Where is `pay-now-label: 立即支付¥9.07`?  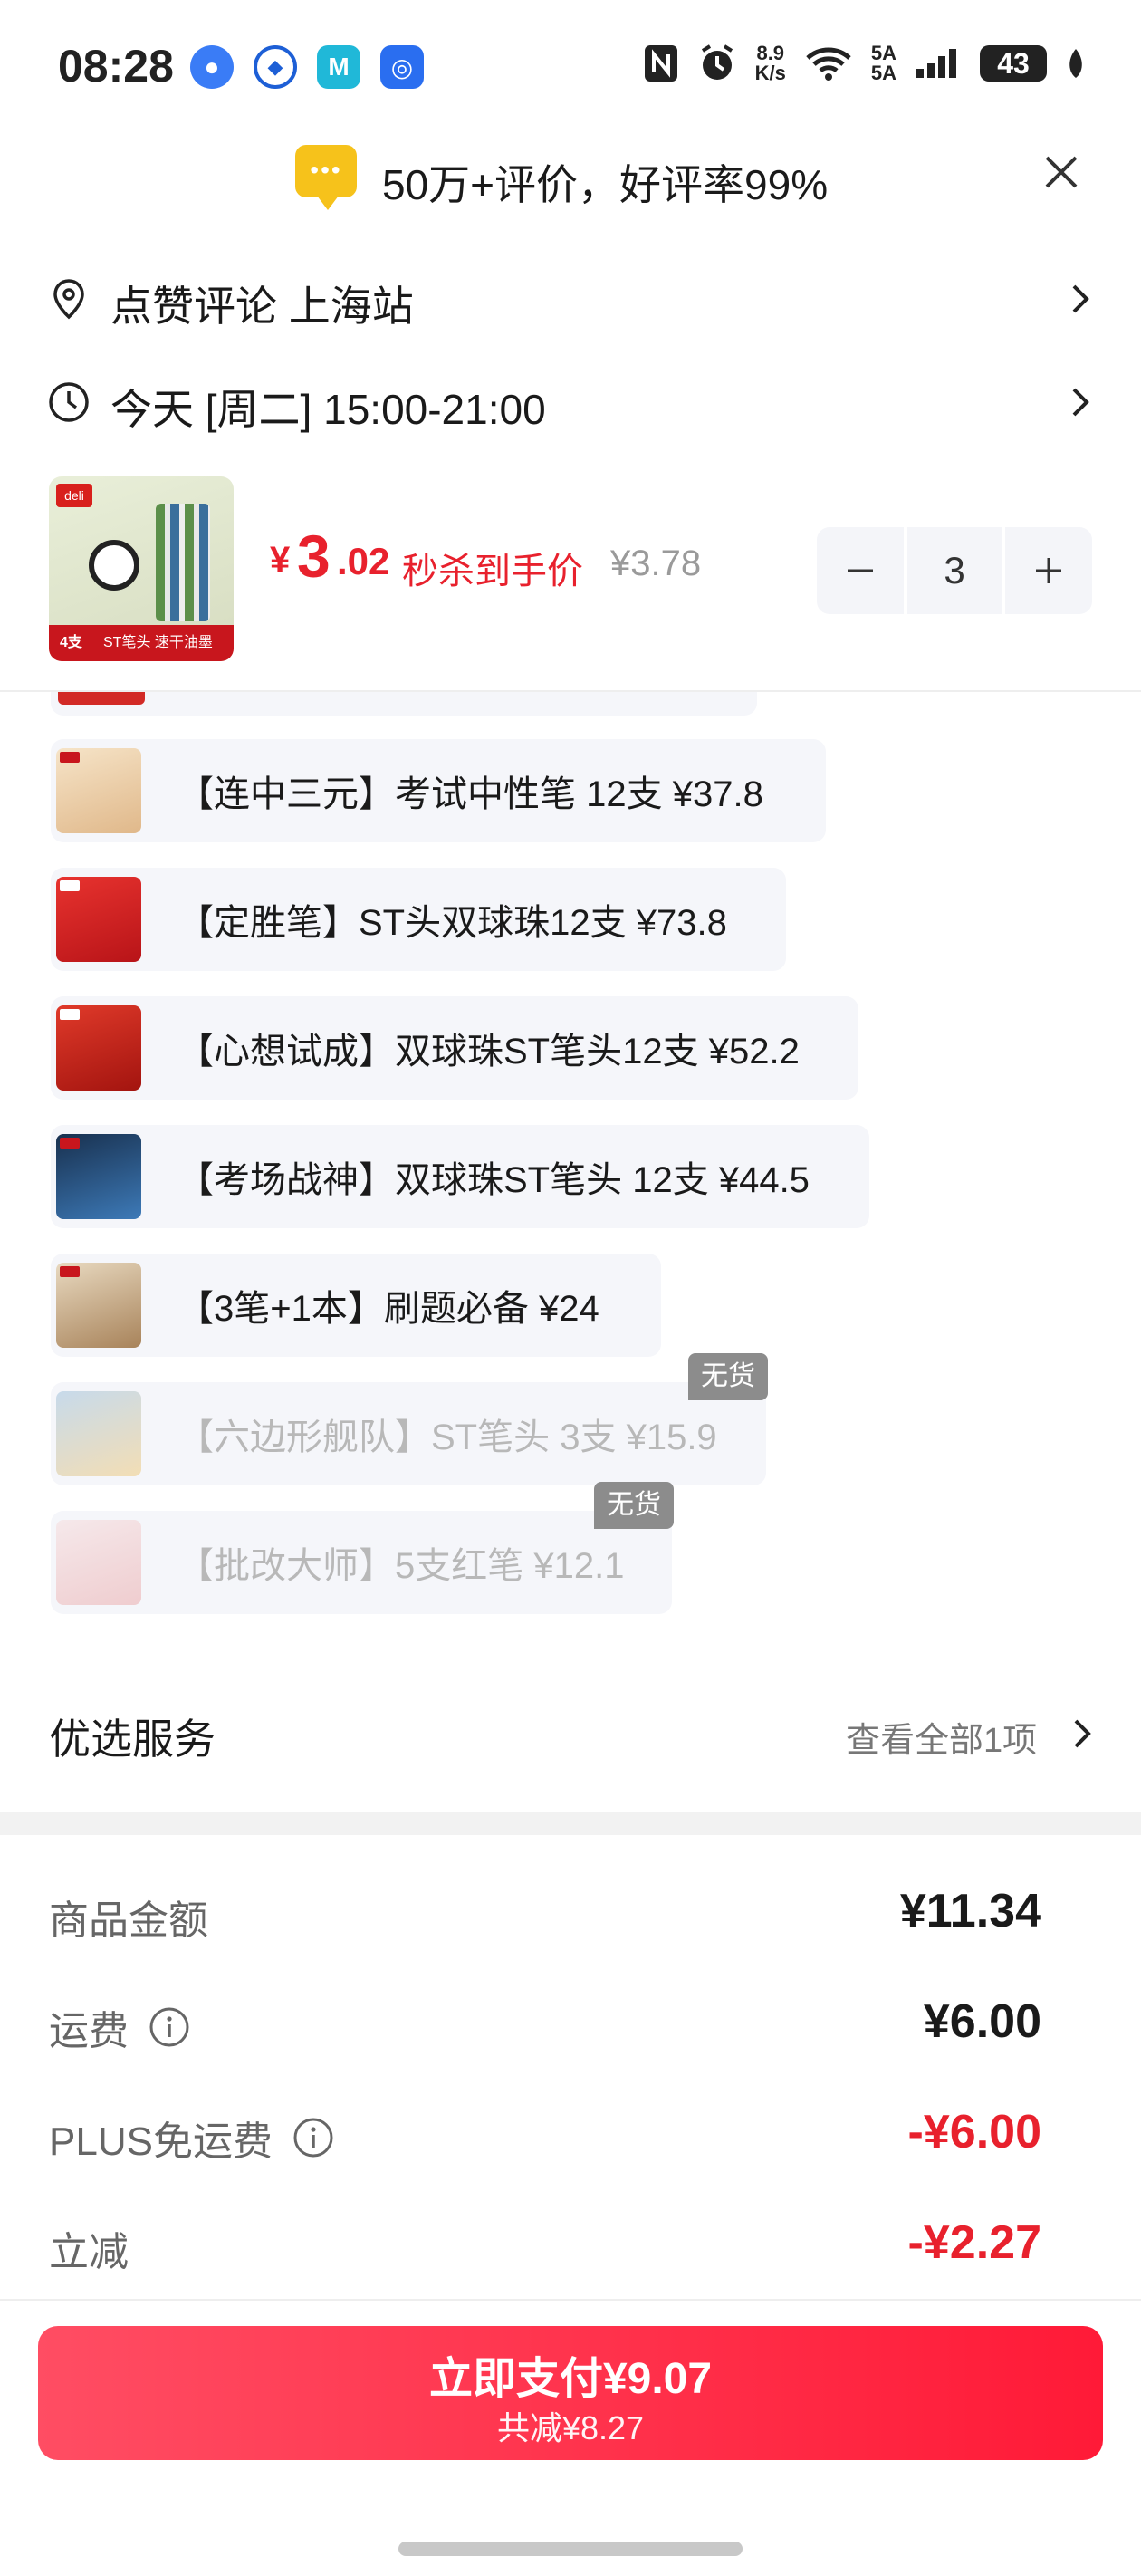
pay-now-label: 立即支付¥9.07 is located at coordinates (570, 2379).